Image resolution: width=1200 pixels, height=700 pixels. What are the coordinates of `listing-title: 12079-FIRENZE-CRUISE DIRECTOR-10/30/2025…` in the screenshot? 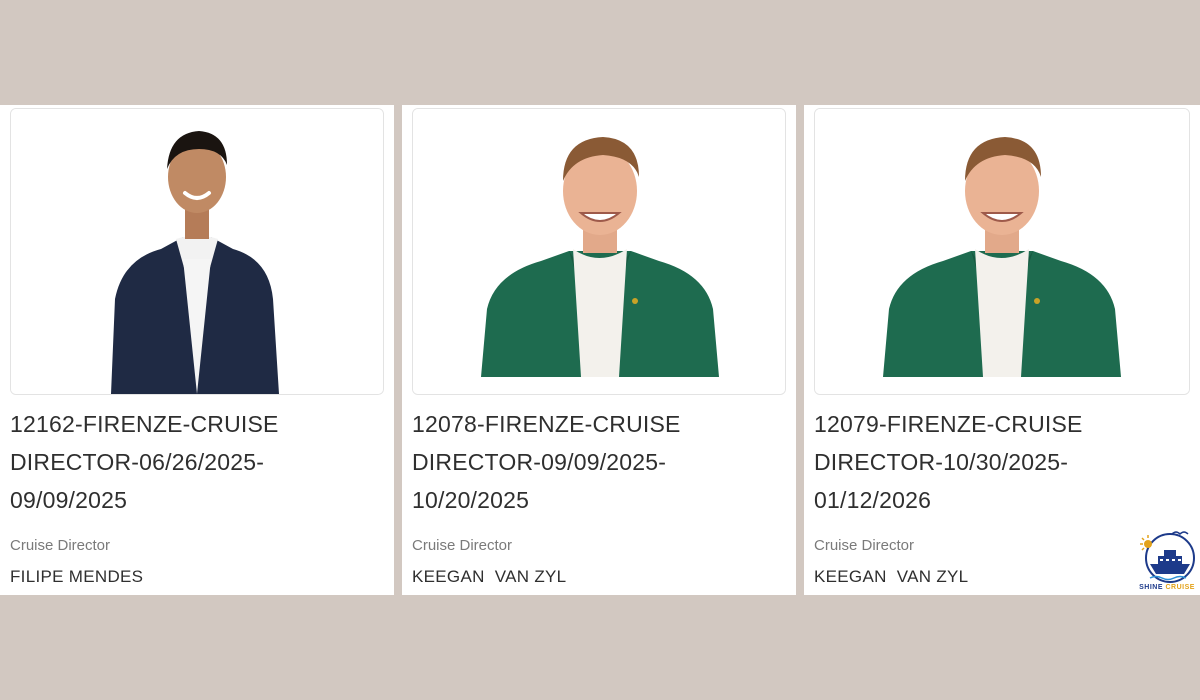 It's located at (964, 462).